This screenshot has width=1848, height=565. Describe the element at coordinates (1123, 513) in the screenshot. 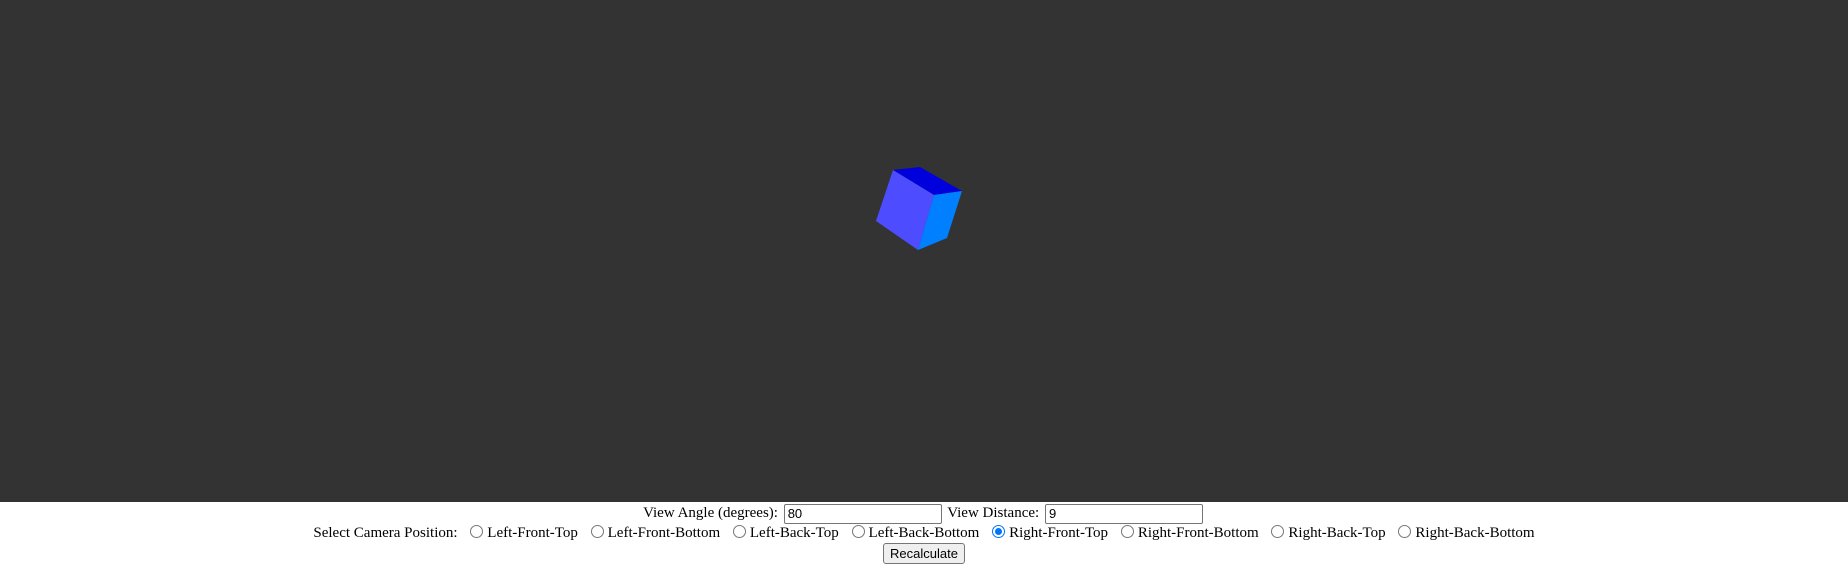

I see `view-distance-input` at that location.